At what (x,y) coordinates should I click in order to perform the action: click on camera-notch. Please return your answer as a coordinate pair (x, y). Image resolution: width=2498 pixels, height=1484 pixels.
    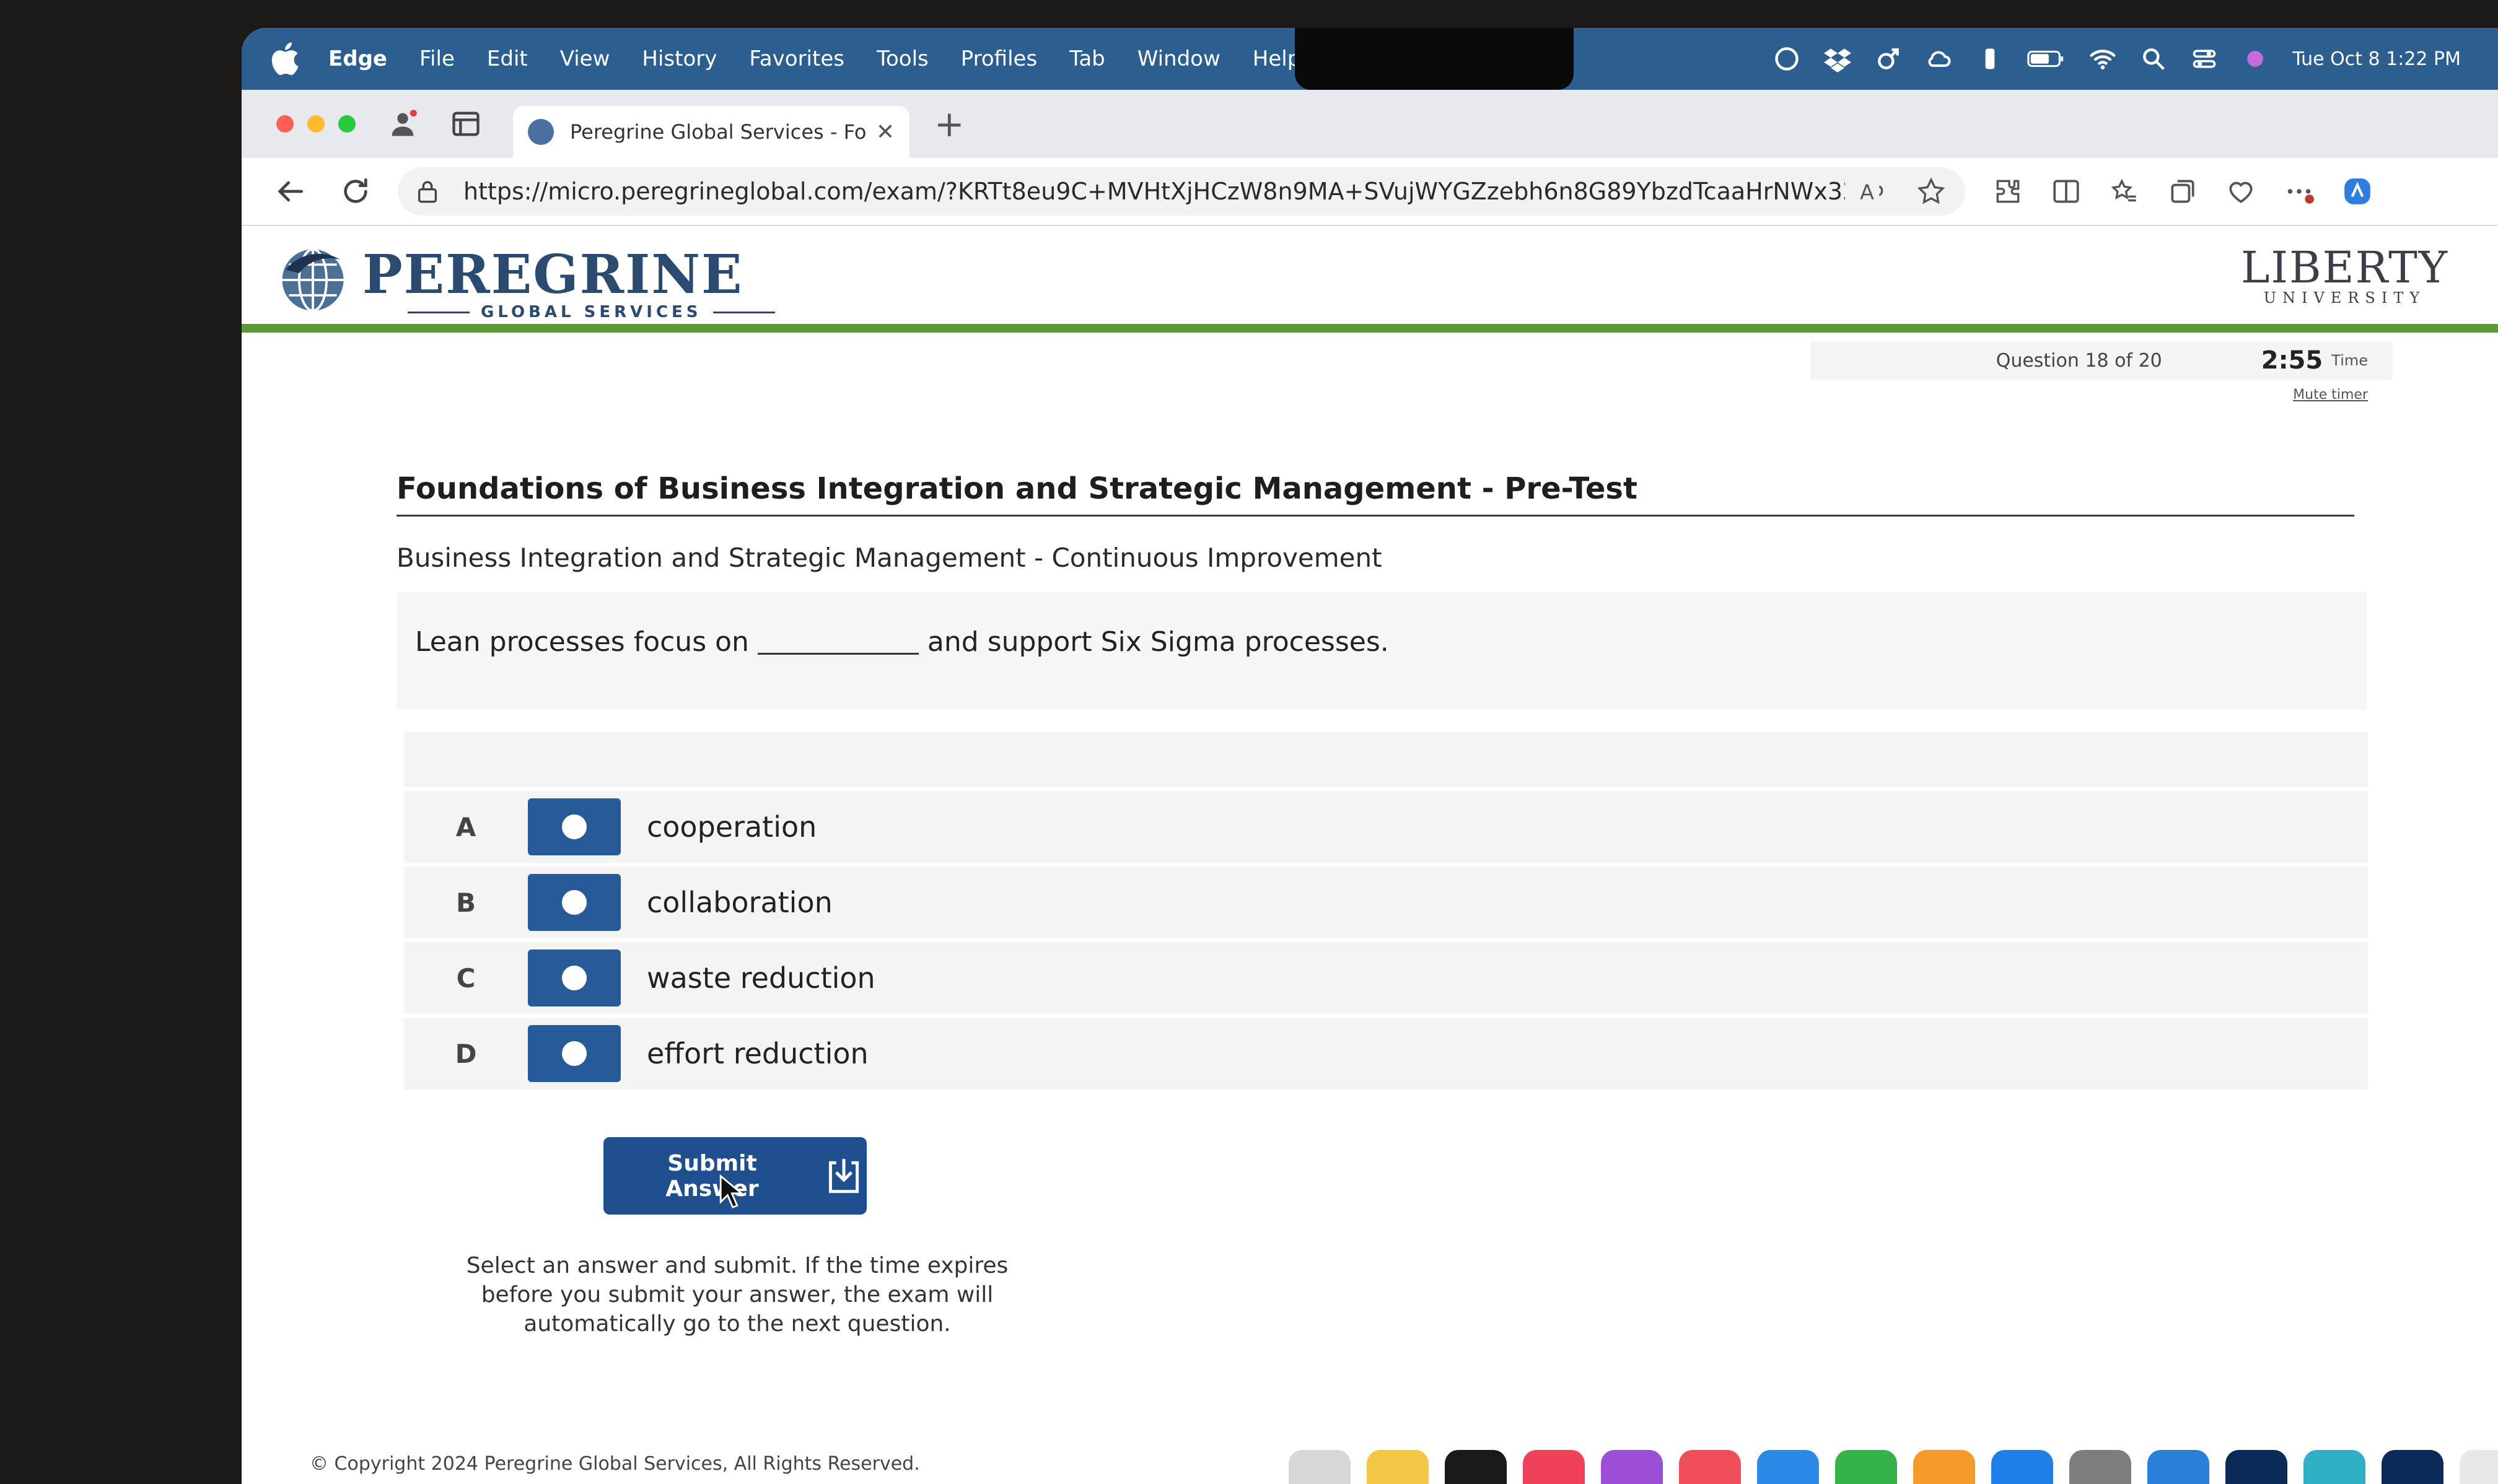
    Looking at the image, I should click on (1434, 59).